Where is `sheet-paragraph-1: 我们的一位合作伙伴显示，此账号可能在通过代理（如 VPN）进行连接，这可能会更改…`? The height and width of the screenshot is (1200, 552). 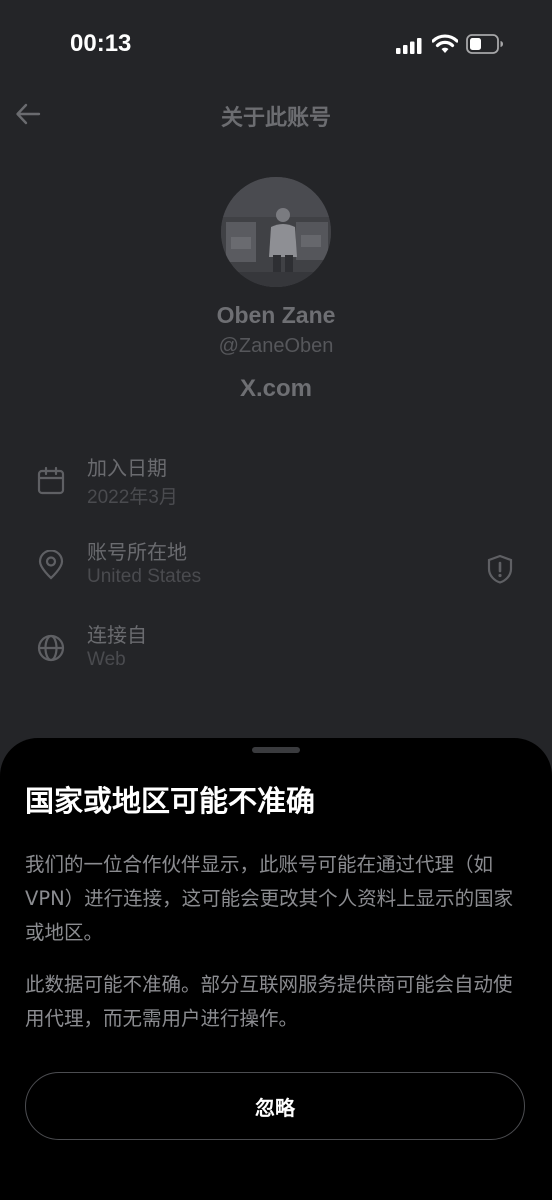
sheet-paragraph-1: 我们的一位合作伙伴显示，此账号可能在通过代理（如 VPN）进行连接，这可能会更改… is located at coordinates (269, 898).